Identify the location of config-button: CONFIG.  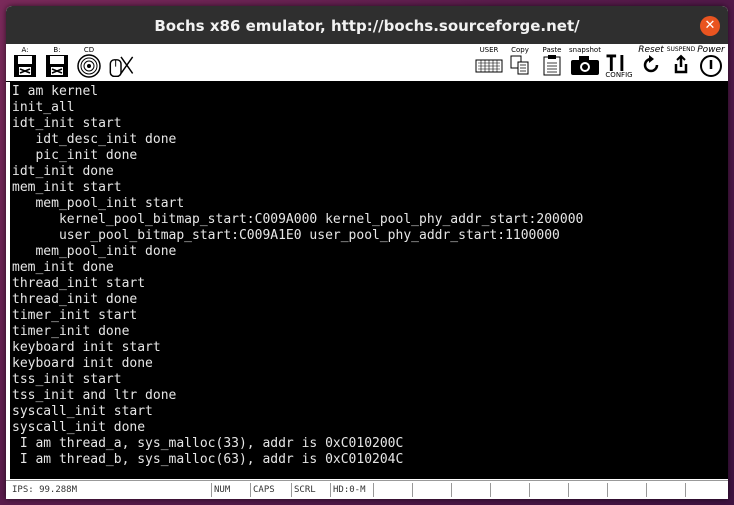
(619, 62).